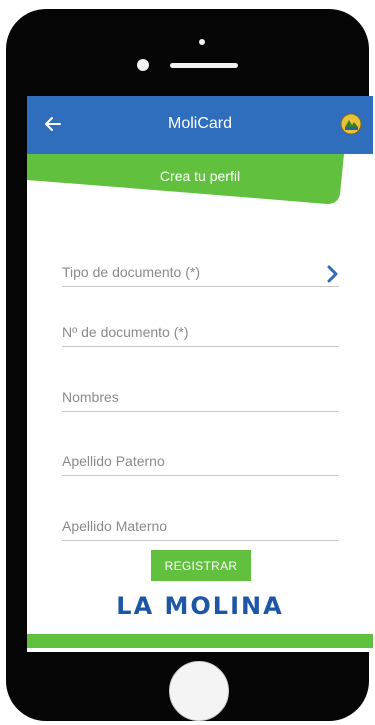 The image size is (375, 725). What do you see at coordinates (202, 42) in the screenshot?
I see `camera-dot` at bounding box center [202, 42].